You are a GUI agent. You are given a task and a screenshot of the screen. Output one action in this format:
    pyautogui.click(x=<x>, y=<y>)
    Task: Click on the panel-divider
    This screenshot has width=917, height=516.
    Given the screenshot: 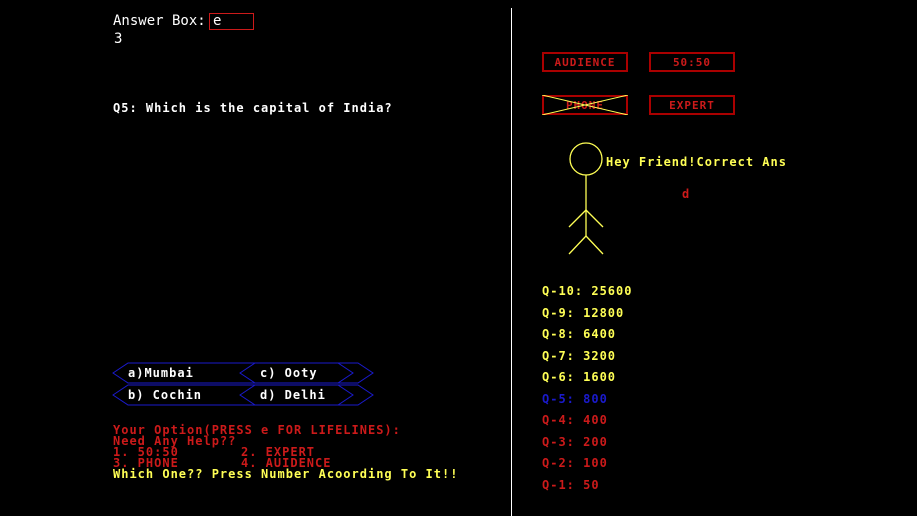 What is the action you would take?
    pyautogui.click(x=511, y=262)
    